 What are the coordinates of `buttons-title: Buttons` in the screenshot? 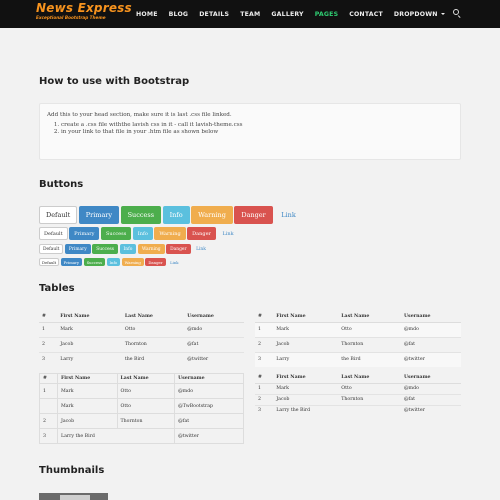 It's located at (61, 184).